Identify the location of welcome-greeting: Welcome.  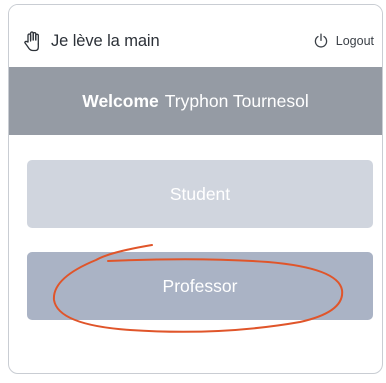
(120, 100).